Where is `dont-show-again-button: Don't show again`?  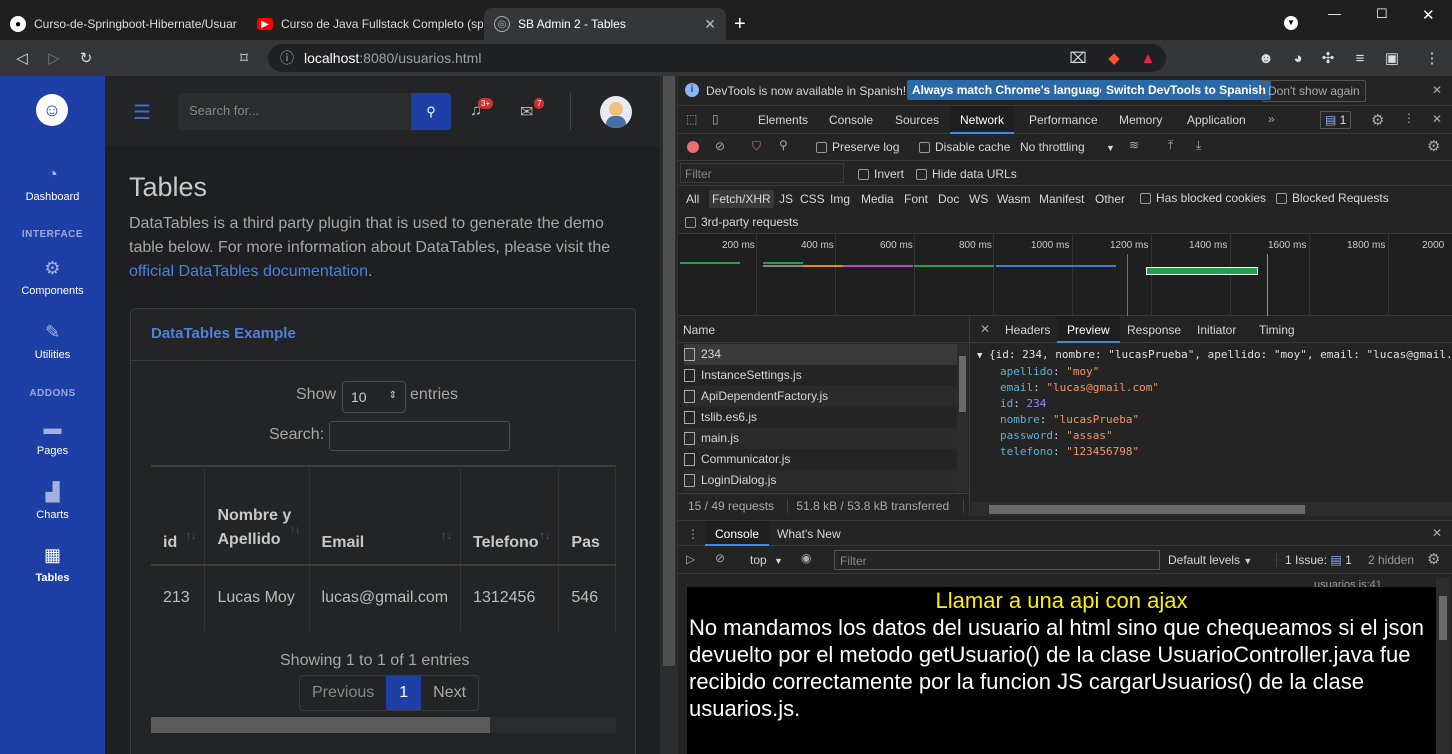 dont-show-again-button: Don't show again is located at coordinates (1314, 91).